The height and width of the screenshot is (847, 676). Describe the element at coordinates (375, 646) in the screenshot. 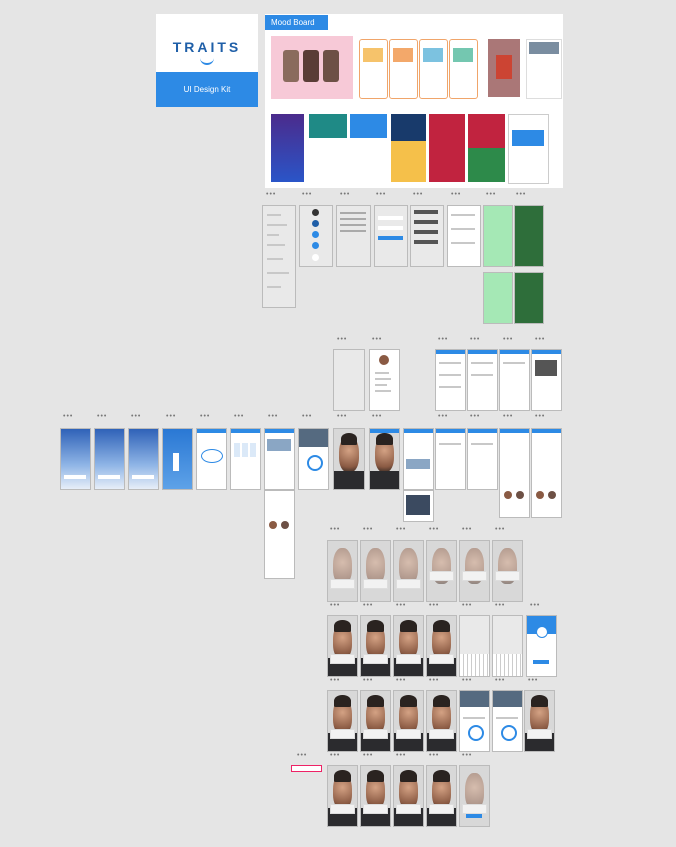

I see `artboard-portrait-a2` at that location.